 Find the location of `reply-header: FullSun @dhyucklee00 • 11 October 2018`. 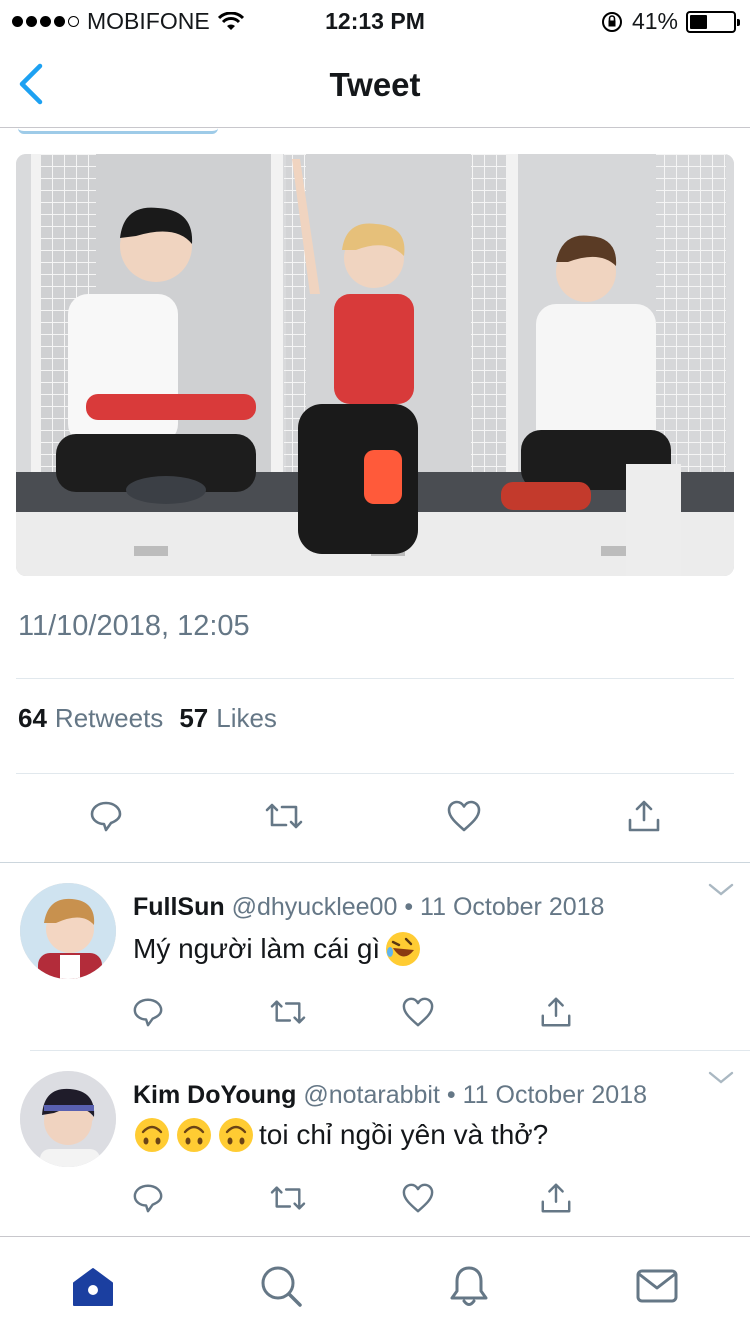

reply-header: FullSun @dhyucklee00 • 11 October 2018 is located at coordinates (368, 907).